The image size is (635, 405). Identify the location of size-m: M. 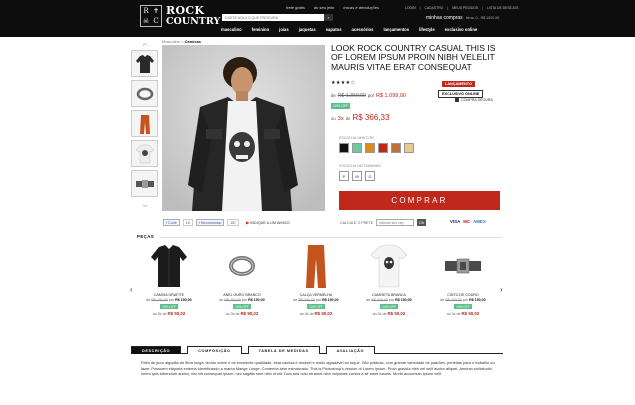
(357, 176).